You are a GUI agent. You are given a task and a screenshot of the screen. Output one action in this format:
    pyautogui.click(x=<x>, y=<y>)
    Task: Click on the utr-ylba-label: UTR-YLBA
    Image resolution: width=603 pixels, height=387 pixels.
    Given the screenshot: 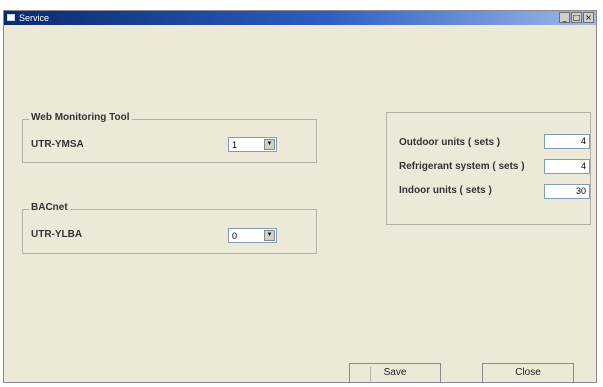 What is the action you would take?
    pyautogui.click(x=57, y=234)
    